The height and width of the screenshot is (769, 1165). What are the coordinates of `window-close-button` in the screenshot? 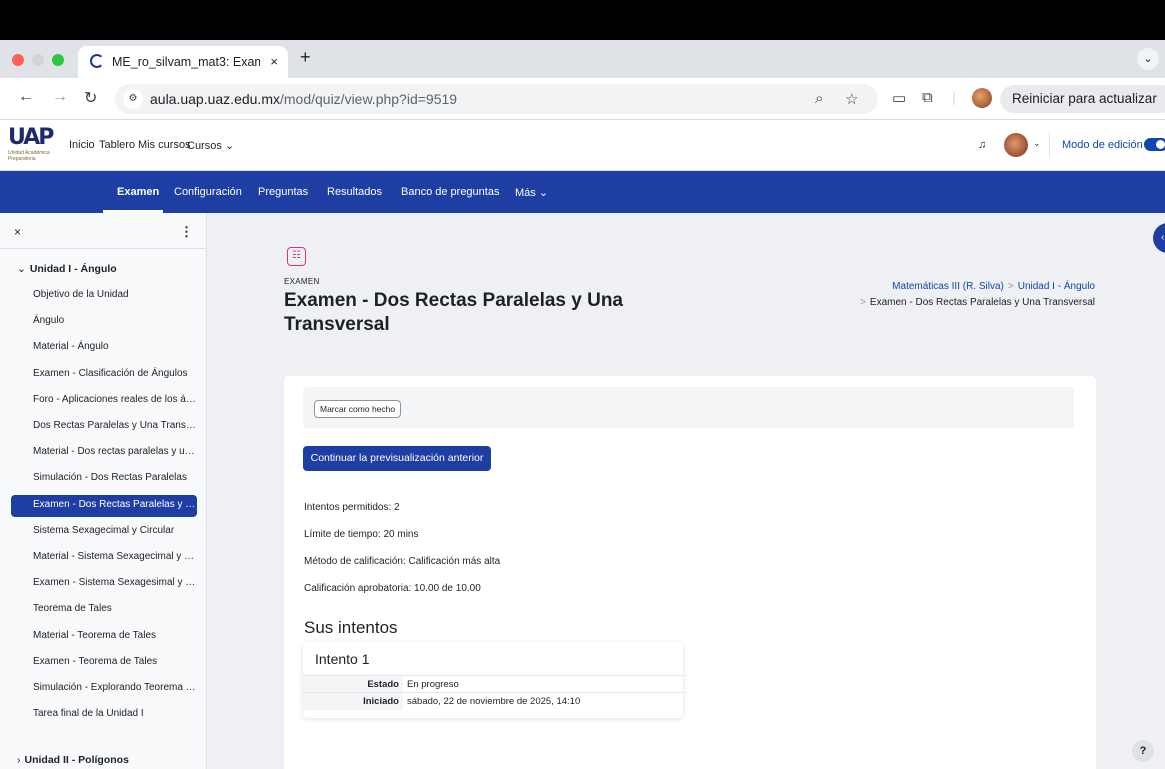 It's located at (18, 60).